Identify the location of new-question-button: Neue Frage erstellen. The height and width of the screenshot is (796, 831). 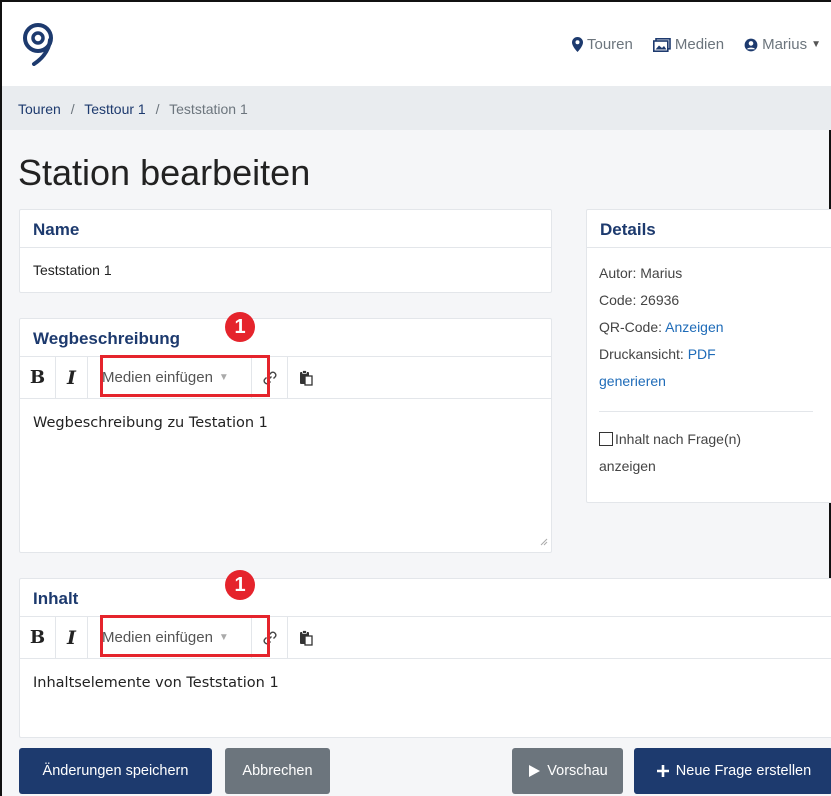
(732, 771).